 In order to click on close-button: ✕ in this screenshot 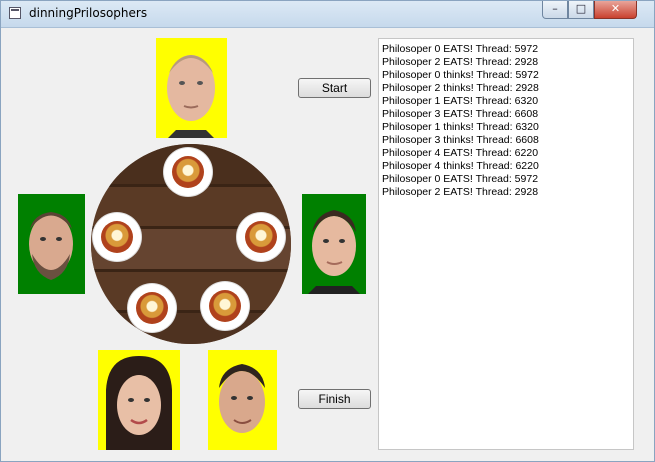, I will do `click(615, 10)`.